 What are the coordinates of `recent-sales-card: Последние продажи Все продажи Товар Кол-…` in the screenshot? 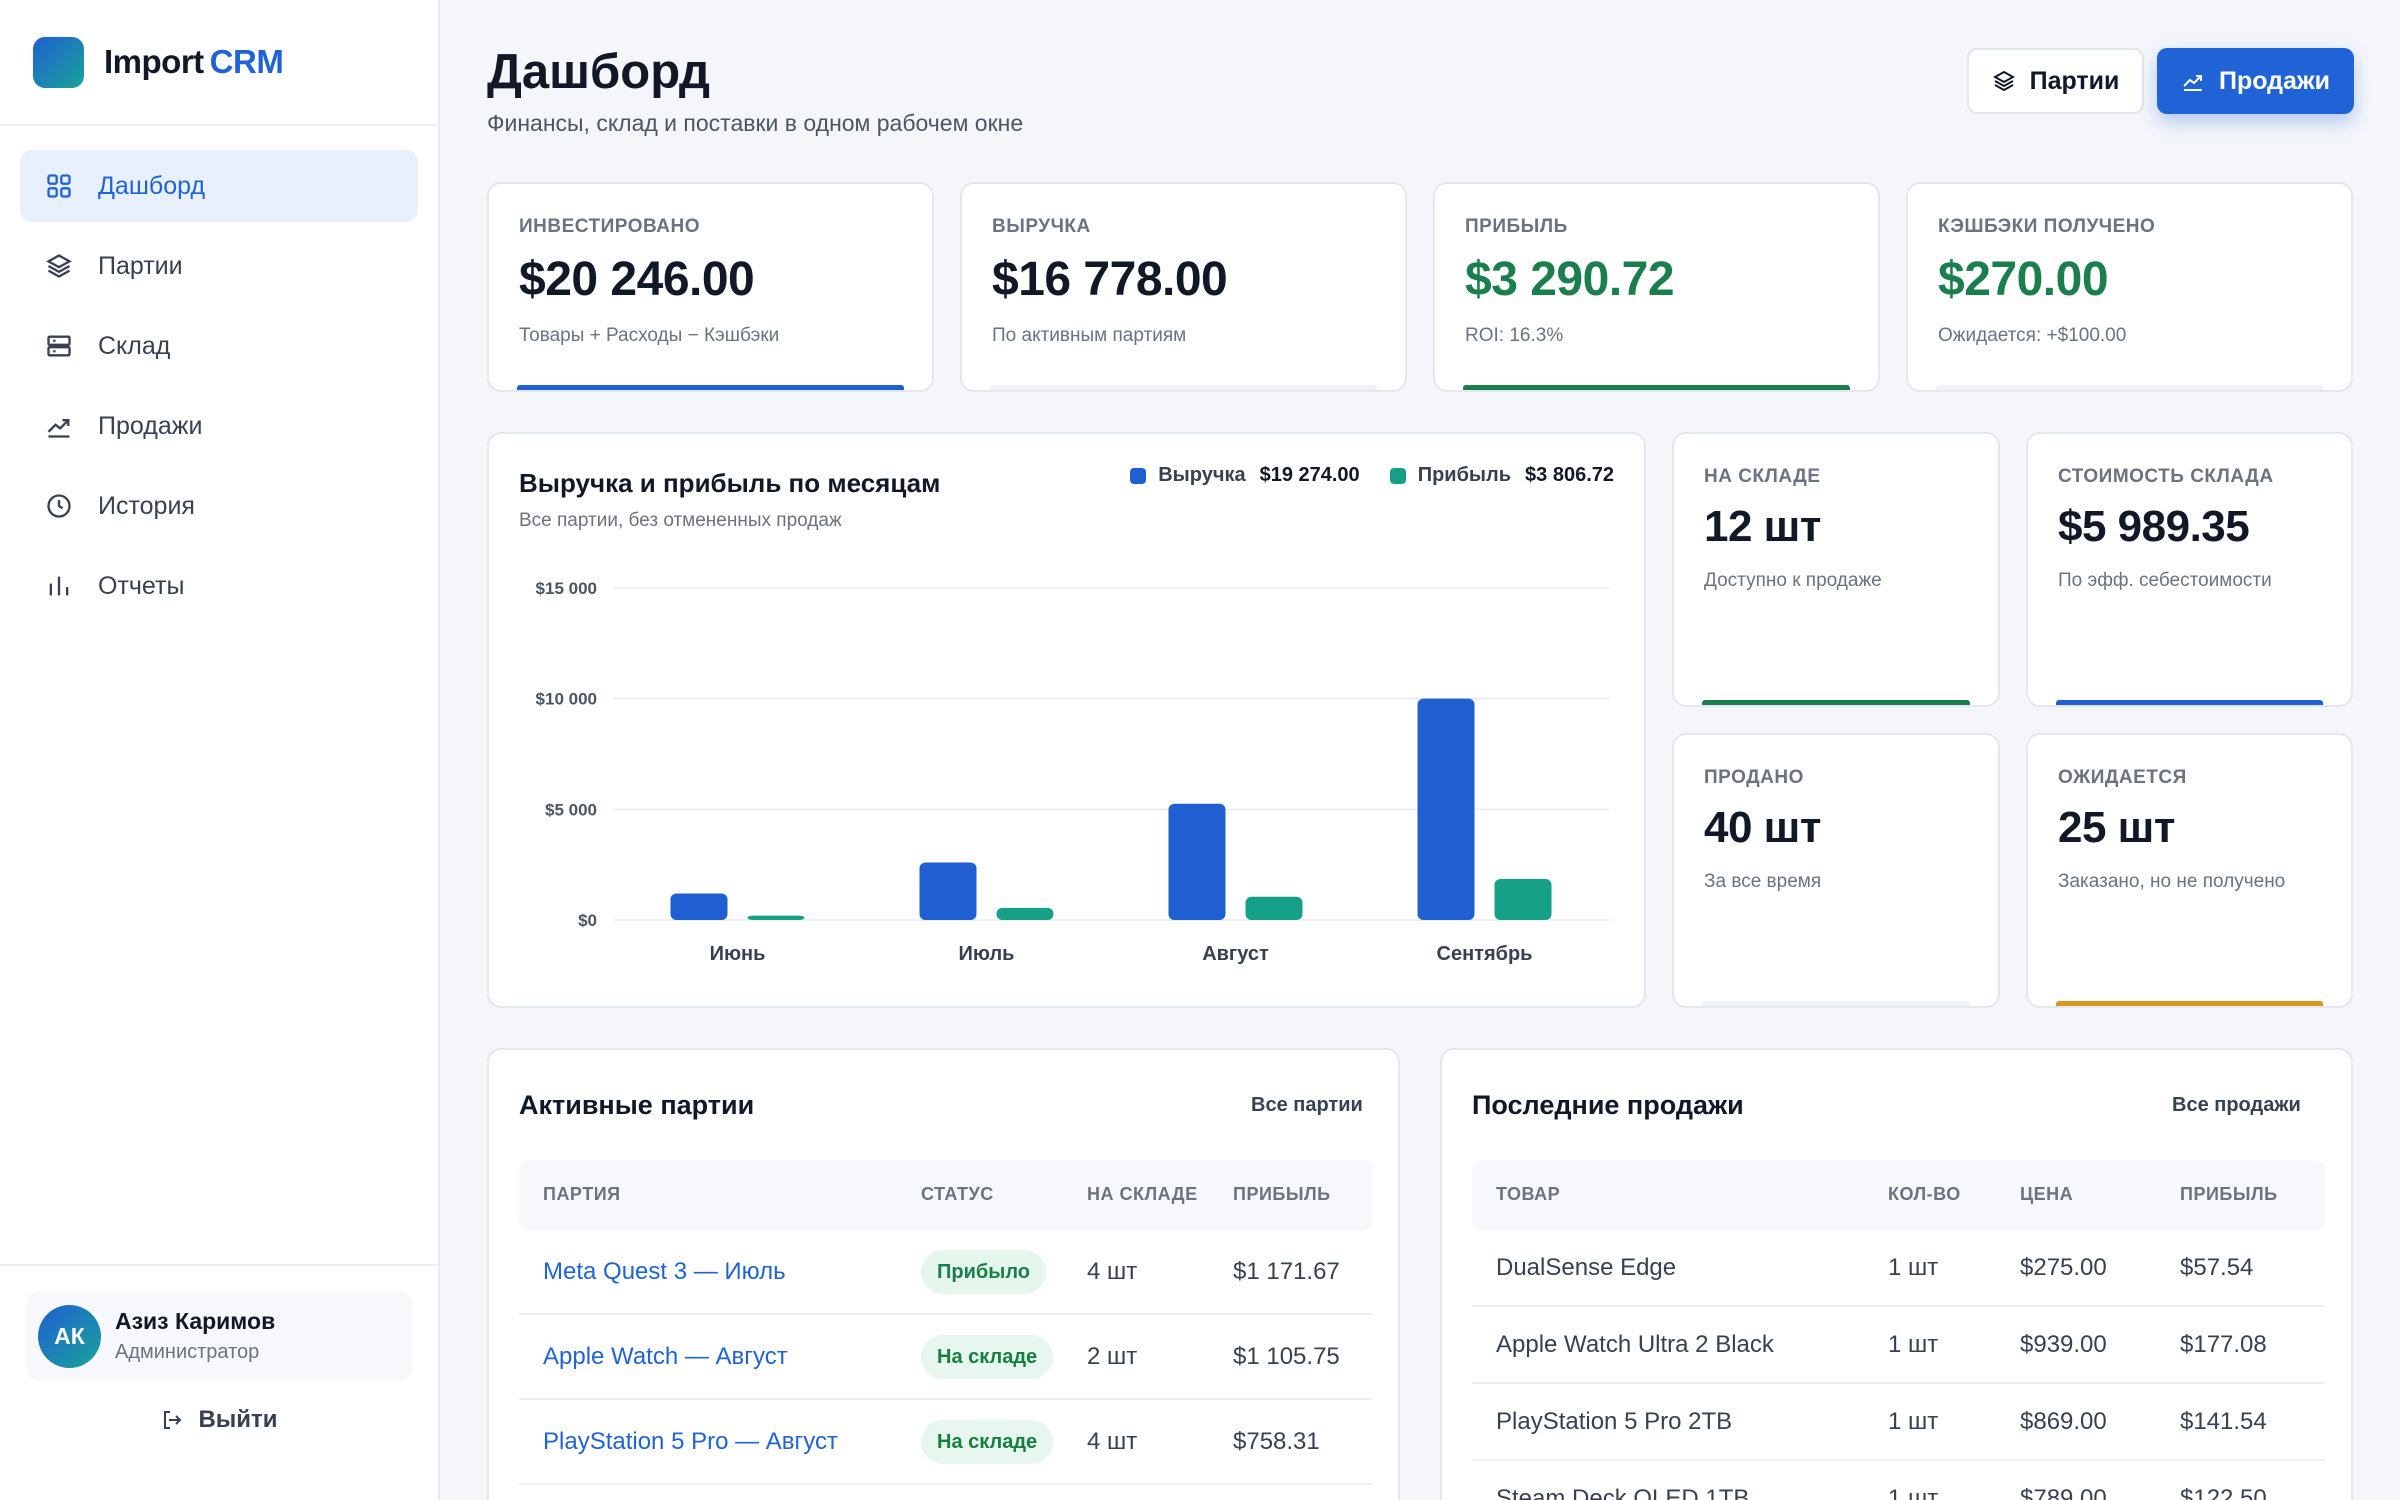 It's located at (1896, 1274).